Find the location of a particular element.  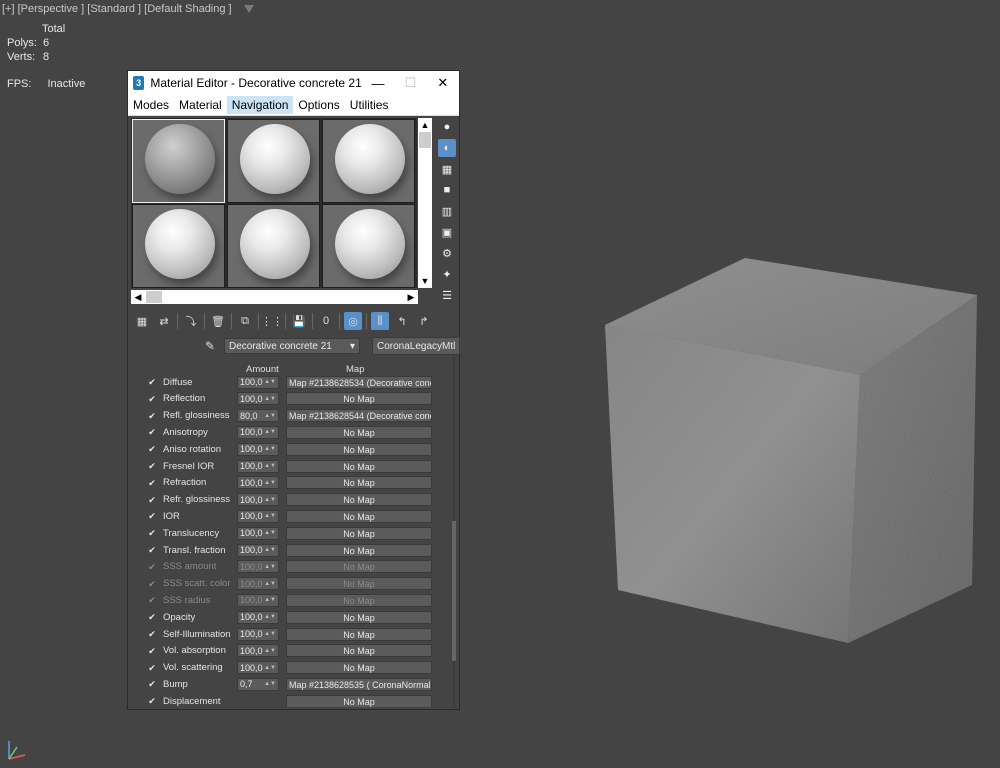

amount-spinner: 0,7 ▲▼ is located at coordinates (258, 684).